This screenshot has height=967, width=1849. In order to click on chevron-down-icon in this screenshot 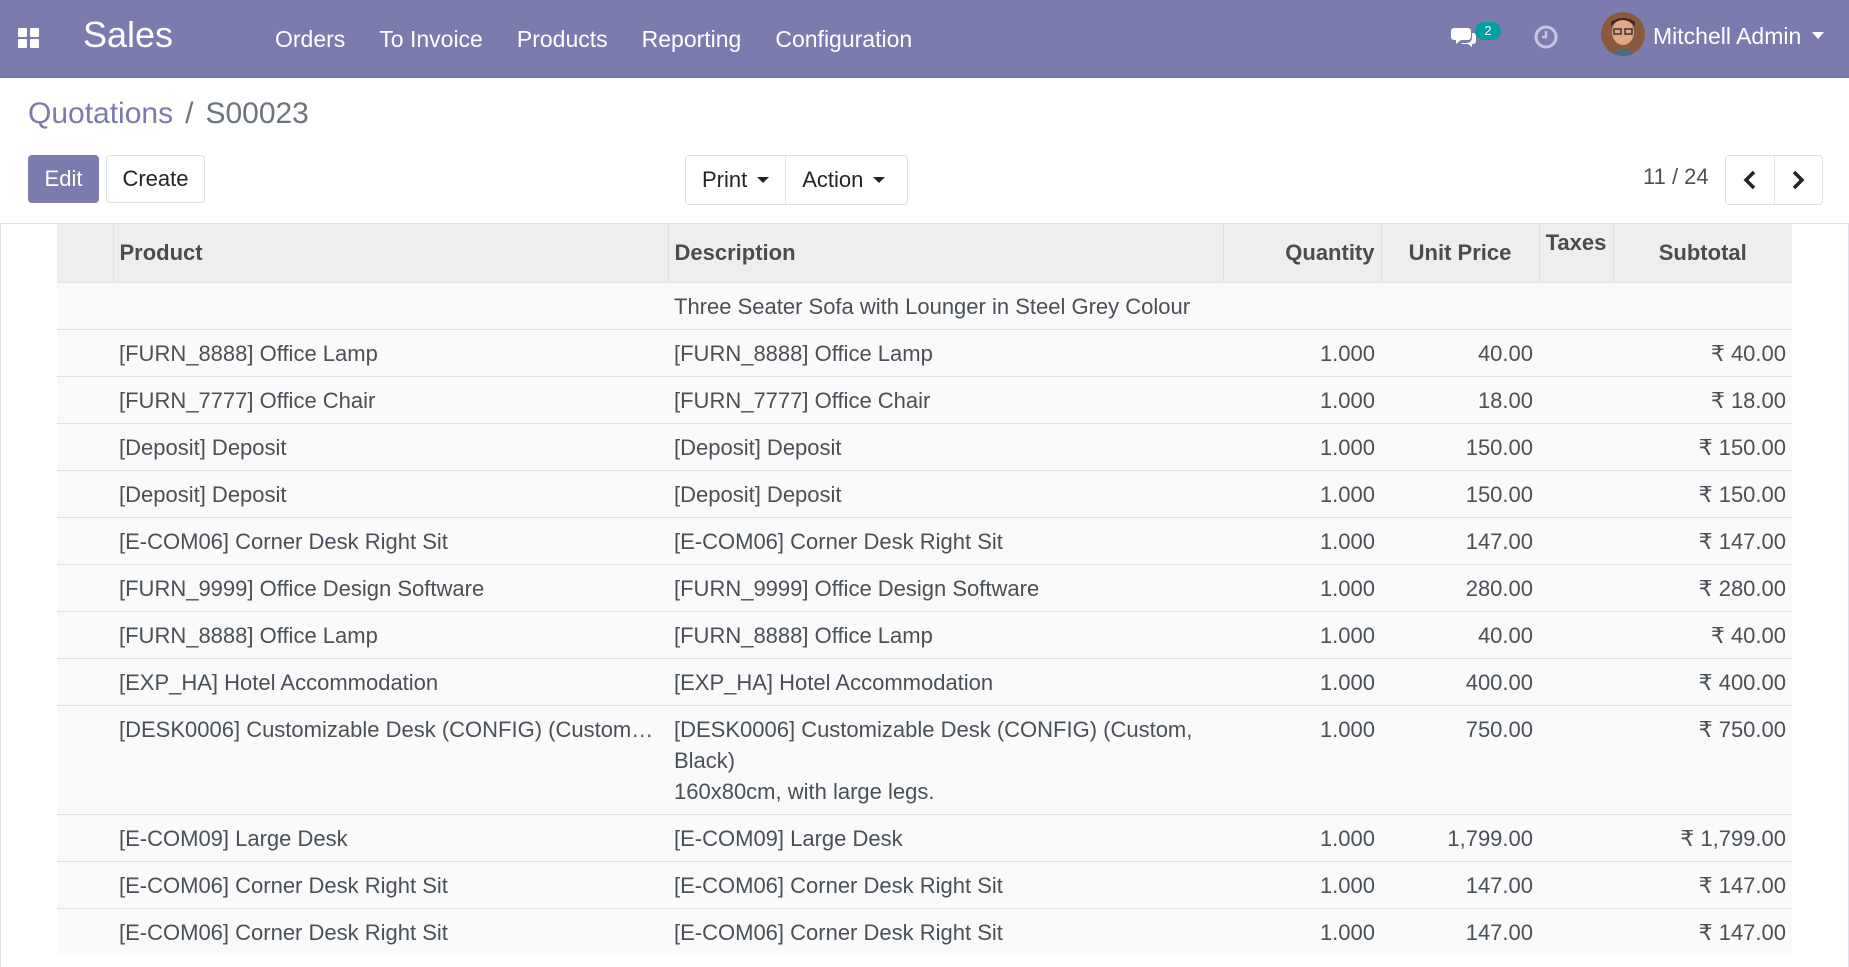, I will do `click(1818, 35)`.